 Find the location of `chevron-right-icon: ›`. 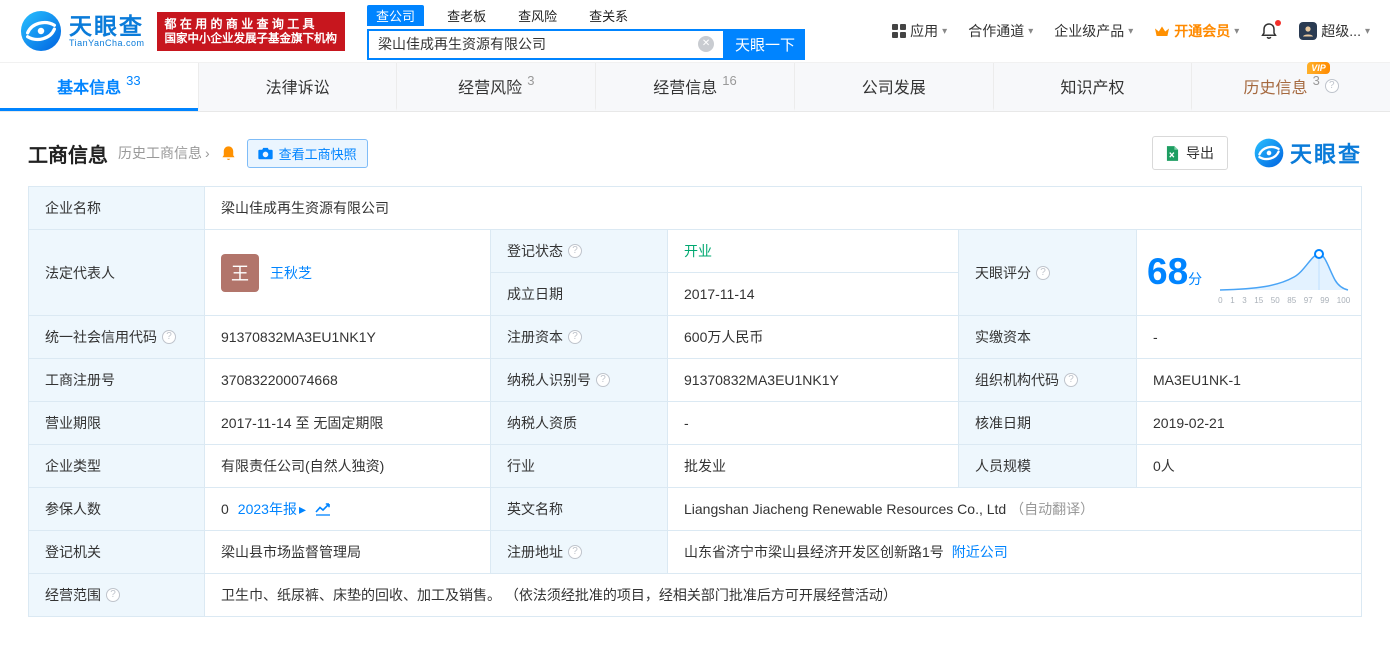

chevron-right-icon: › is located at coordinates (207, 153).